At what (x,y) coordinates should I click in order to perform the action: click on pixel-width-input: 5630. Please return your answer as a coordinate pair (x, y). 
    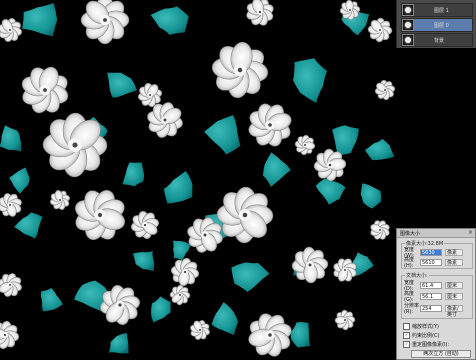
    Looking at the image, I should click on (431, 252).